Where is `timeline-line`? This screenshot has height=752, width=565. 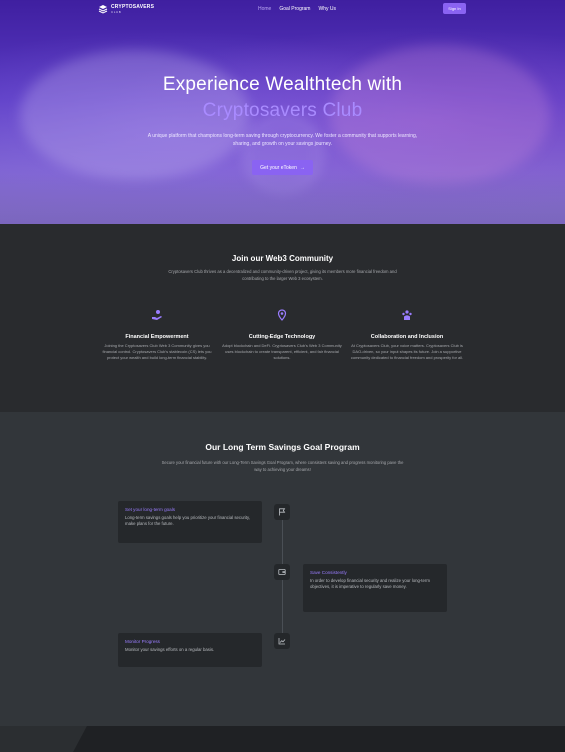
timeline-line is located at coordinates (282, 580).